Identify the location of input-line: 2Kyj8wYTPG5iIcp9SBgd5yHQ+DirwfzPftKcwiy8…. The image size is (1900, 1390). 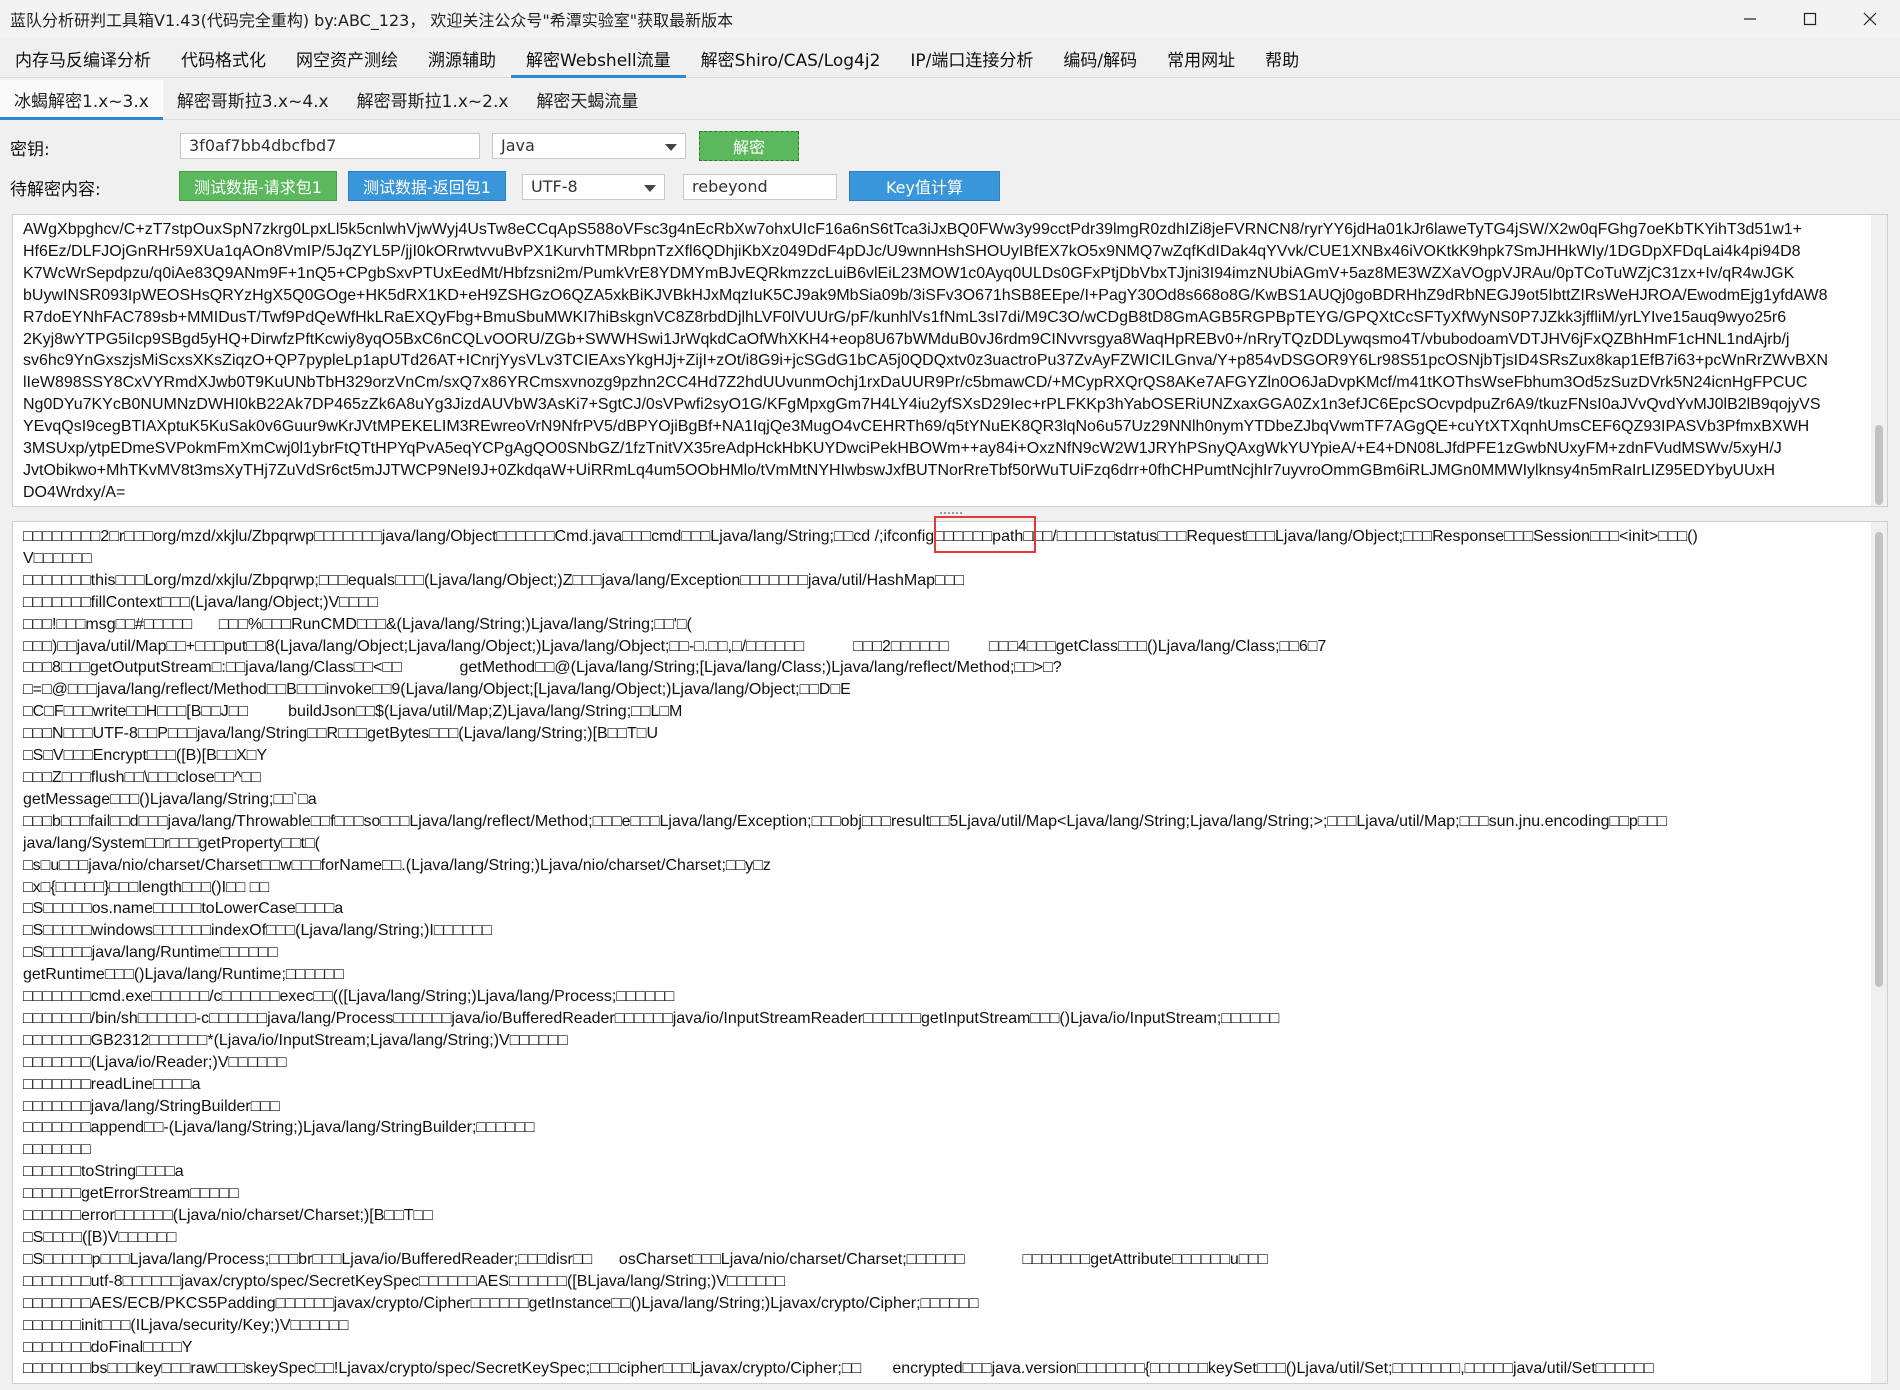
(906, 339).